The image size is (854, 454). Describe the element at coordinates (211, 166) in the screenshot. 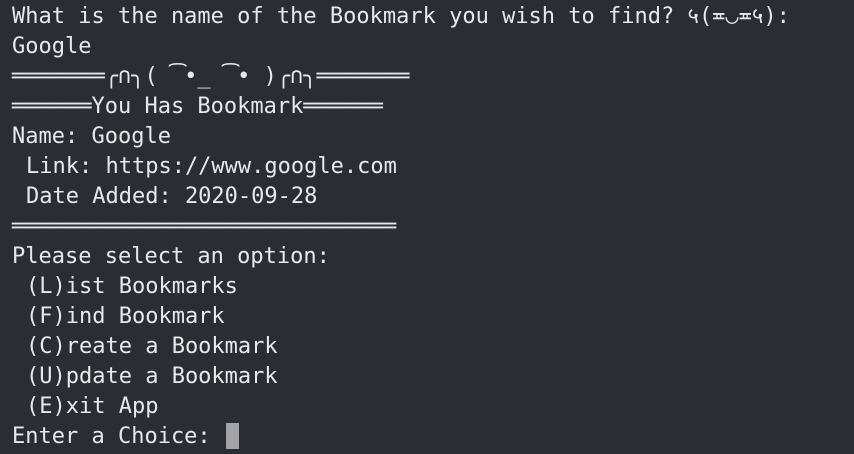

I see `bookmark-link: Link: https://www.google.com` at that location.